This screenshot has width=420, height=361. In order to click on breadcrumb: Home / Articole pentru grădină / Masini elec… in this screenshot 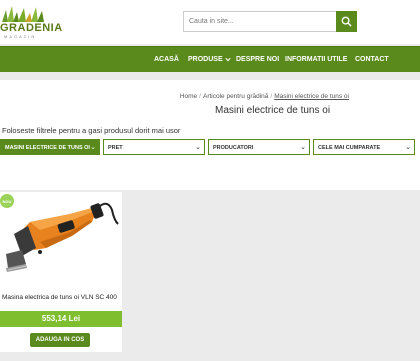, I will do `click(264, 96)`.